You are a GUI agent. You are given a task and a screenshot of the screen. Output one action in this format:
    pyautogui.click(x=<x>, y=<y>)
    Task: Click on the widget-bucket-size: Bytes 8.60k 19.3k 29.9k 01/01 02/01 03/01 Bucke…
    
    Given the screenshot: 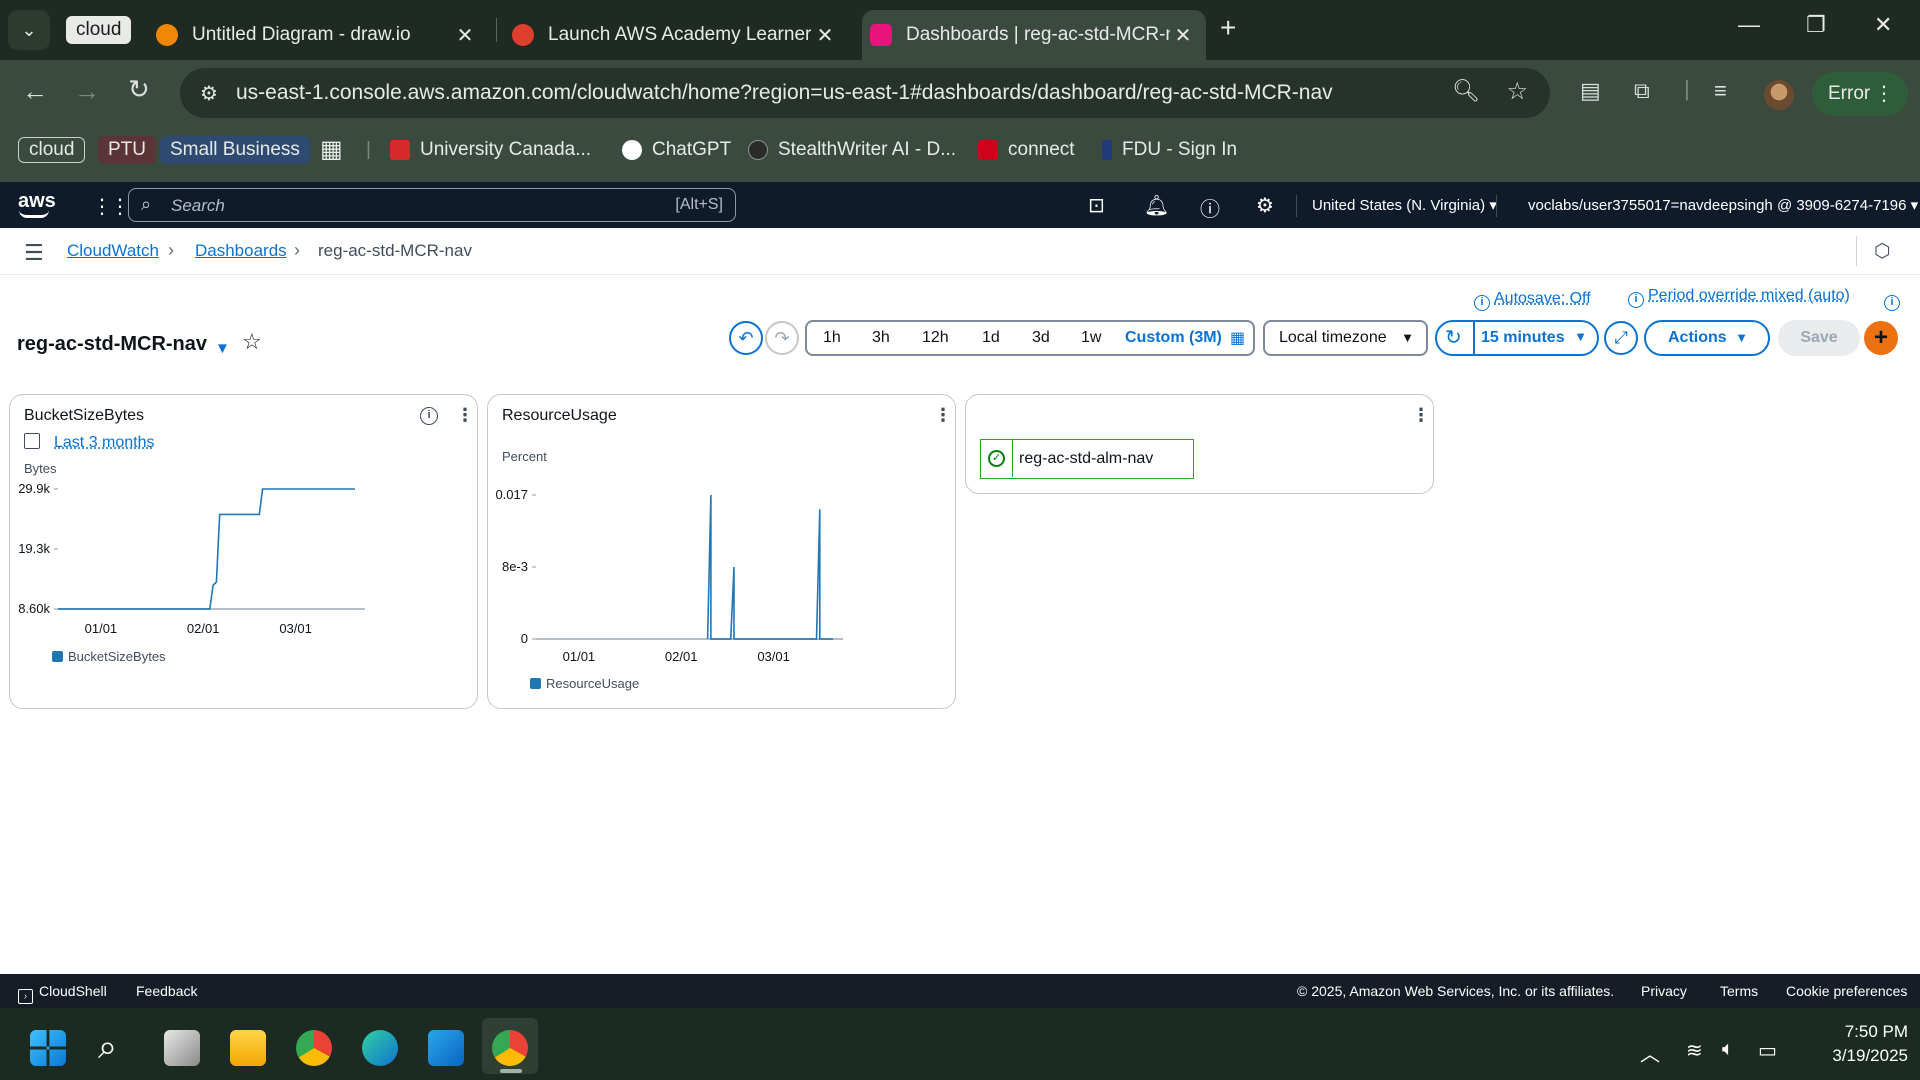 What is the action you would take?
    pyautogui.click(x=243, y=551)
    